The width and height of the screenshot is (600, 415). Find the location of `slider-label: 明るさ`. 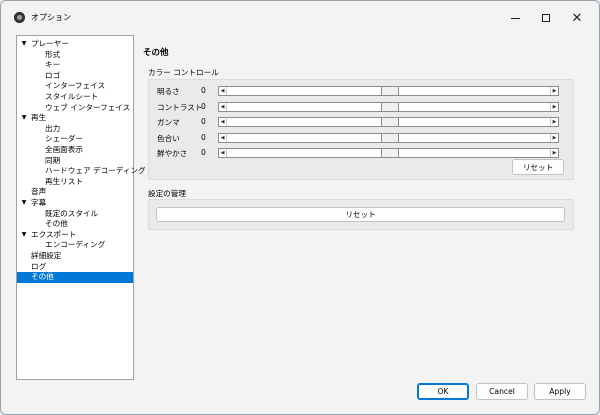

slider-label: 明るさ is located at coordinates (168, 91).